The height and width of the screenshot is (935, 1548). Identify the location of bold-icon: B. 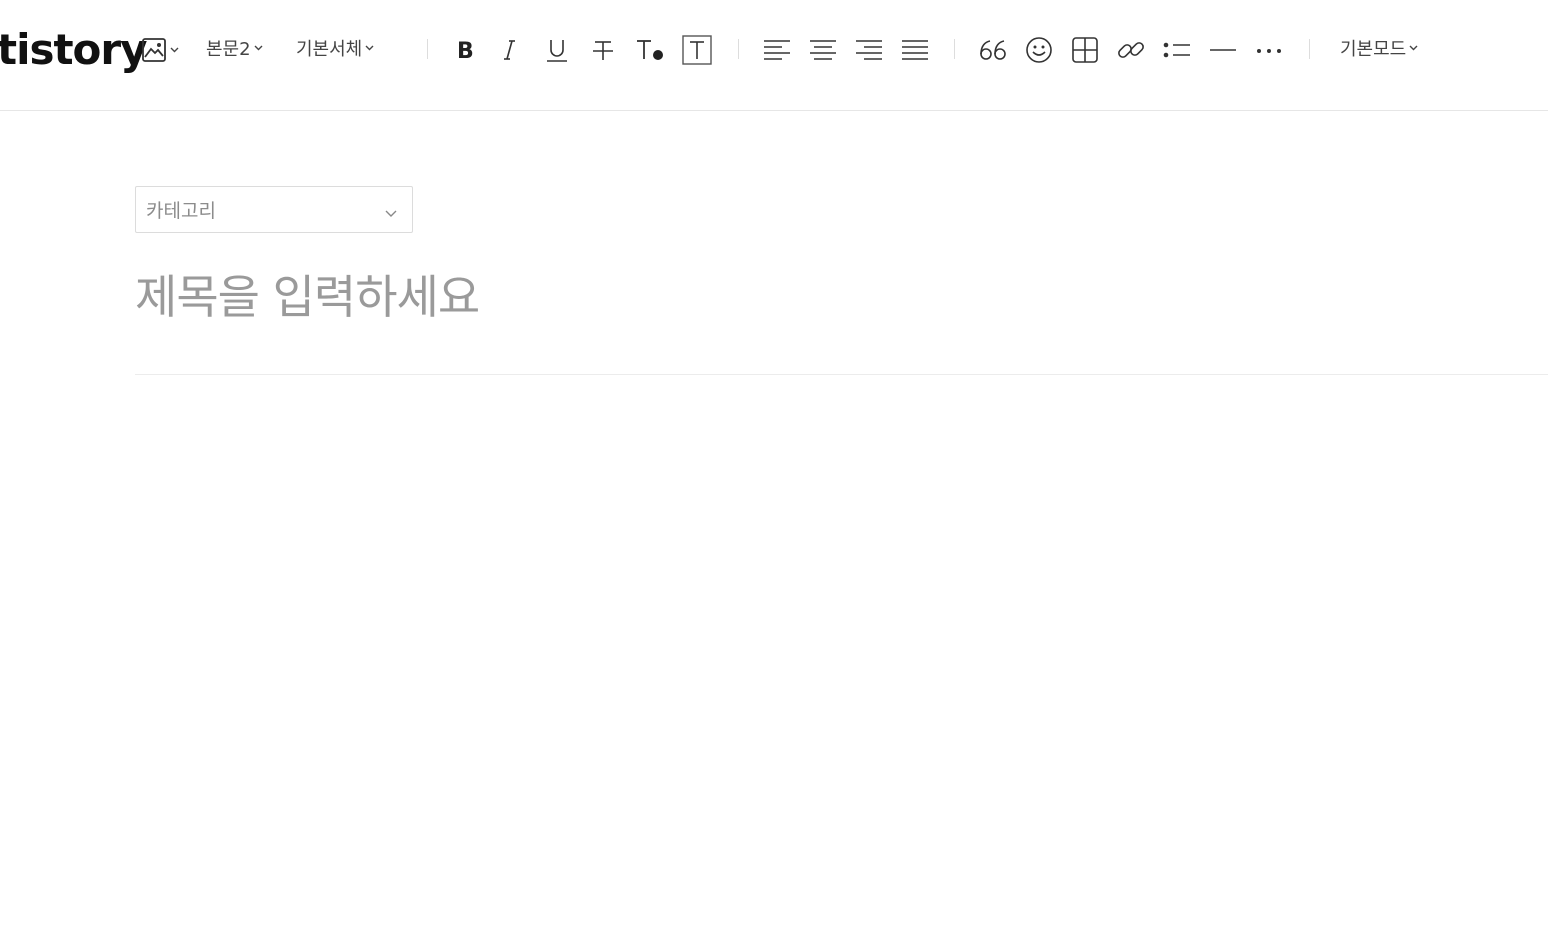
(465, 50).